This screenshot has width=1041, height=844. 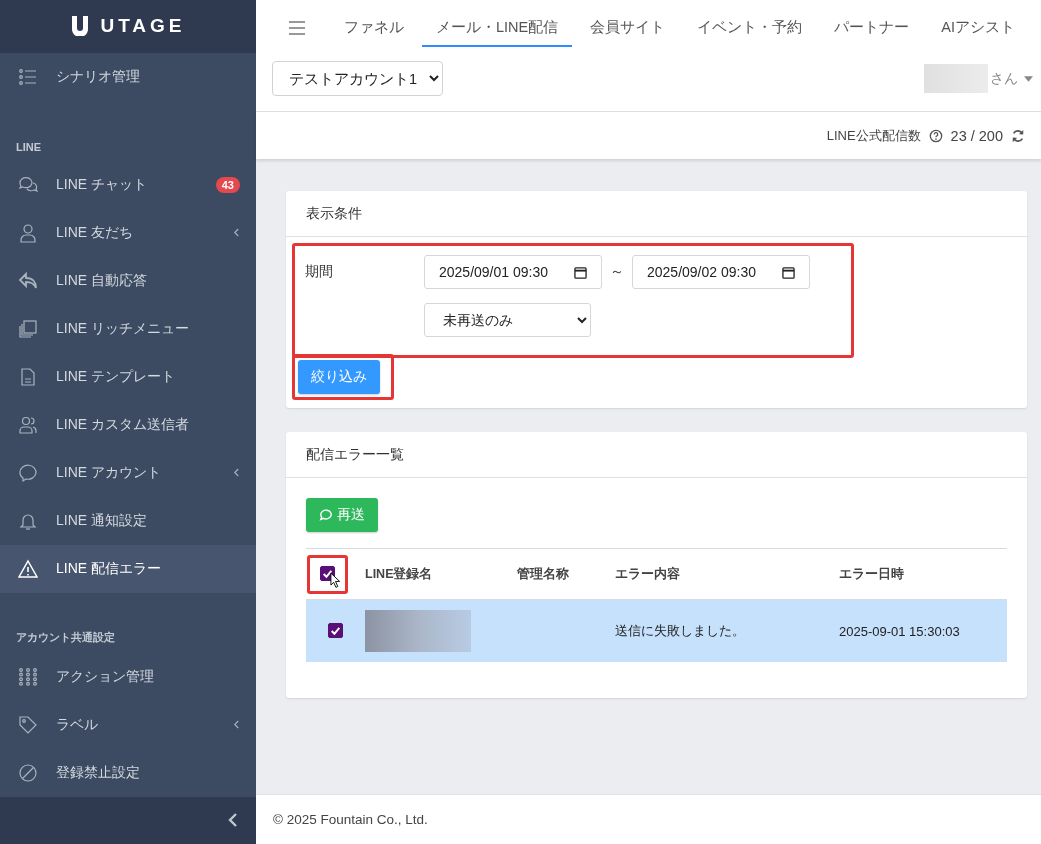 I want to click on sidebar-item: LINE テンプレート, so click(x=128, y=376).